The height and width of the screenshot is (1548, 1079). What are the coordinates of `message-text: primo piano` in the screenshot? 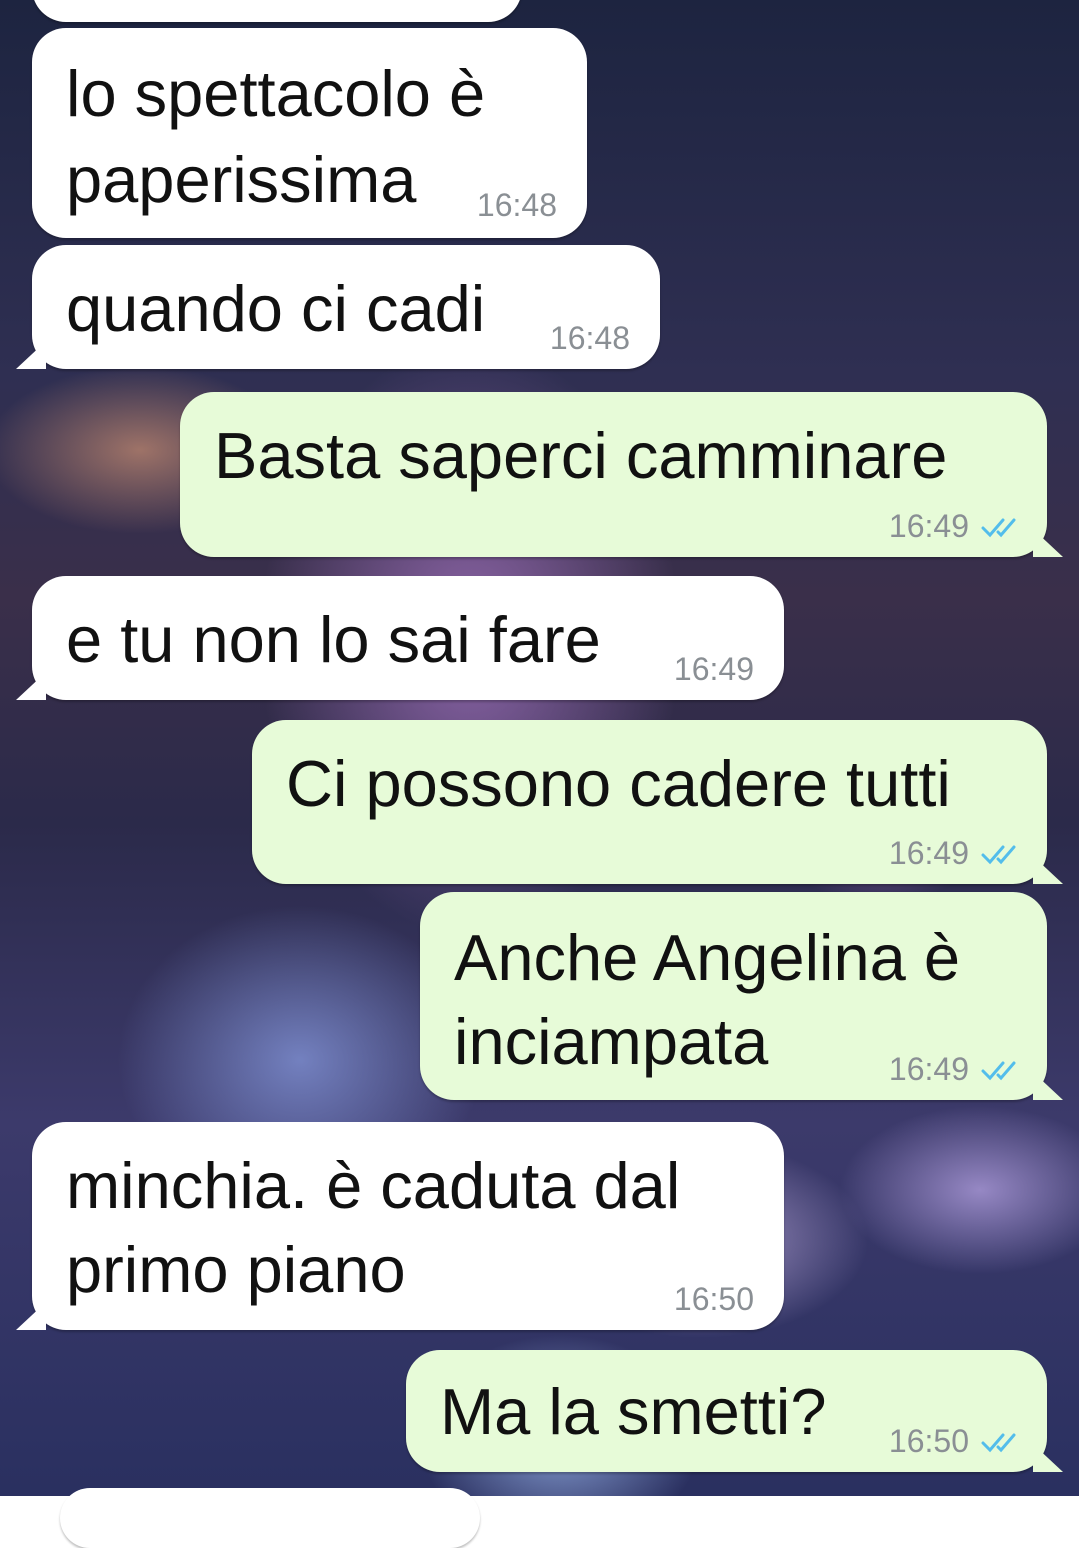 It's located at (236, 1269).